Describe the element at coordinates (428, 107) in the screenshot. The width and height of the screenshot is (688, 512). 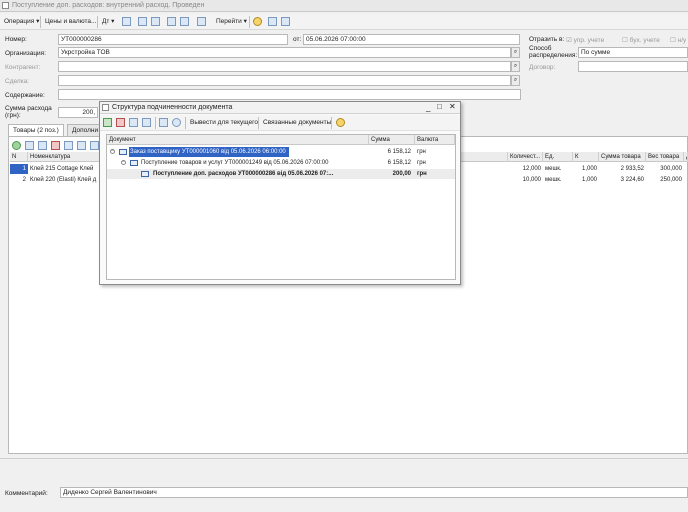
I see `minimize-icon: _` at that location.